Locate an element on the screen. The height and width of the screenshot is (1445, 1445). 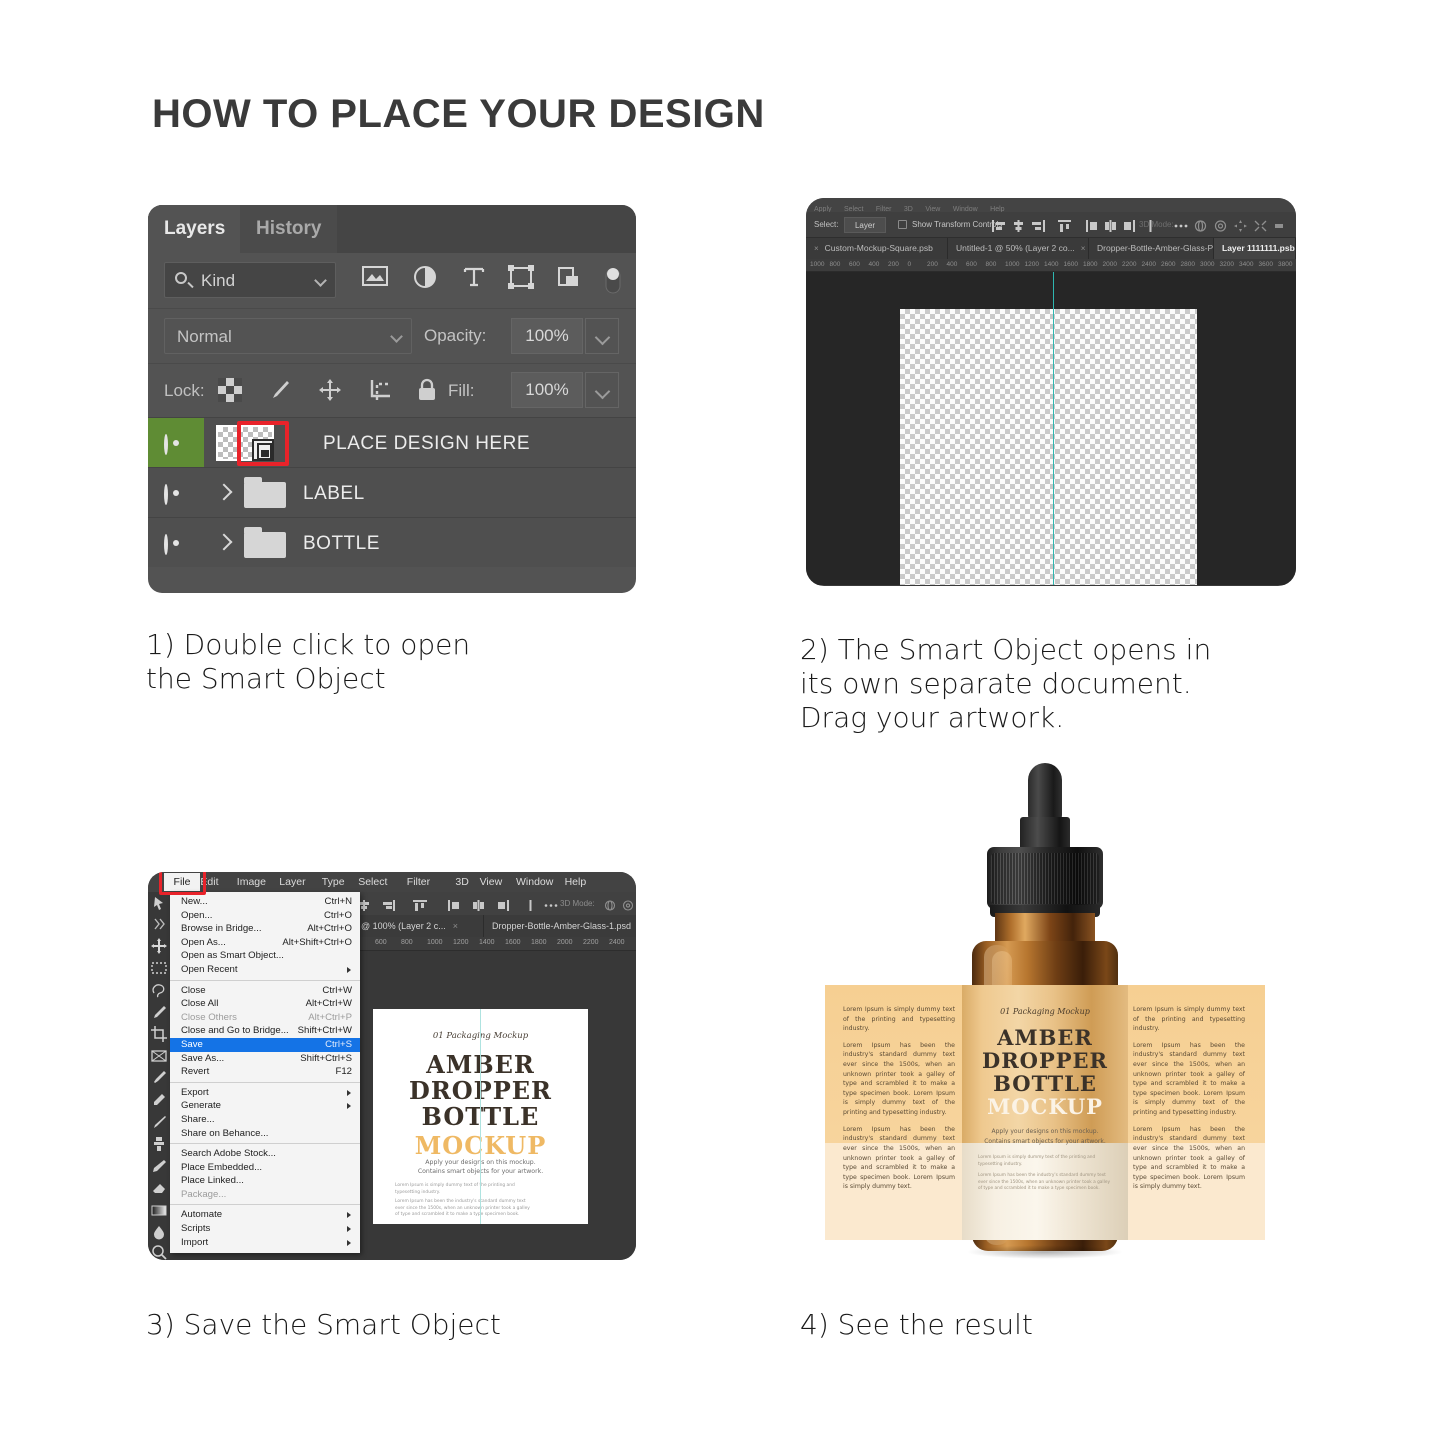
lock-transparent-pixels-icon is located at coordinates (230, 392).